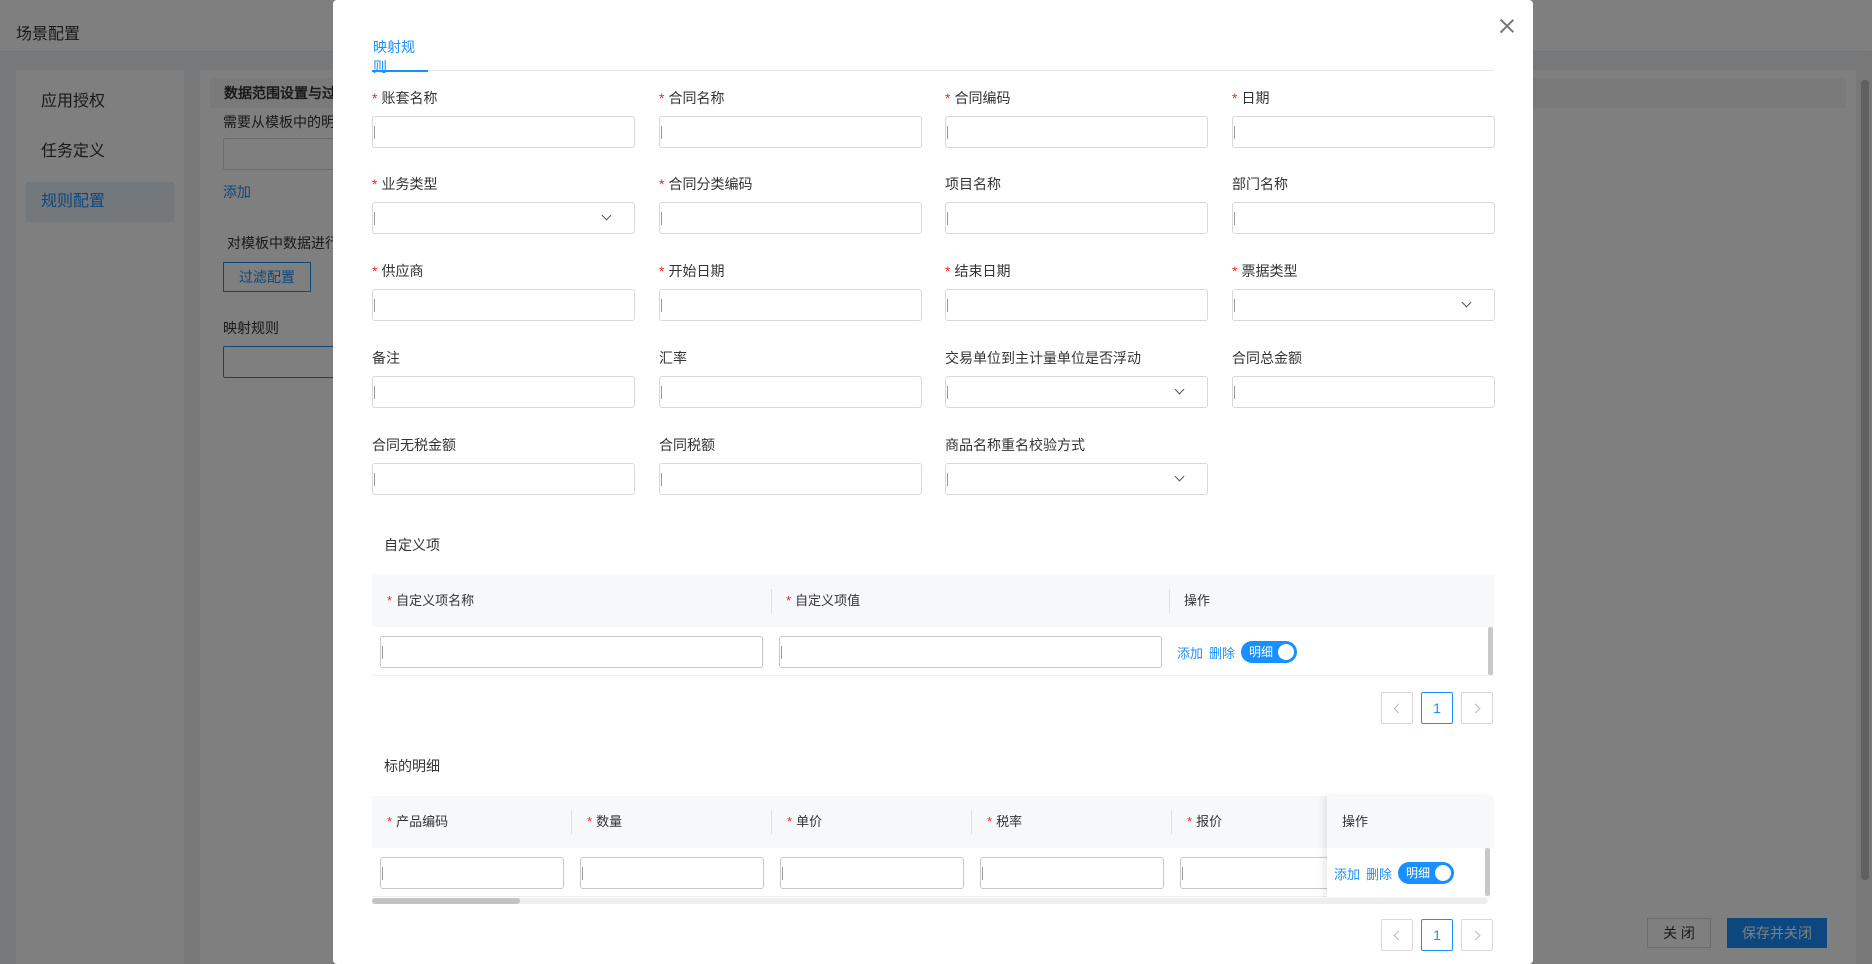 The height and width of the screenshot is (964, 1872). Describe the element at coordinates (1076, 132) in the screenshot. I see `contract-code-input` at that location.